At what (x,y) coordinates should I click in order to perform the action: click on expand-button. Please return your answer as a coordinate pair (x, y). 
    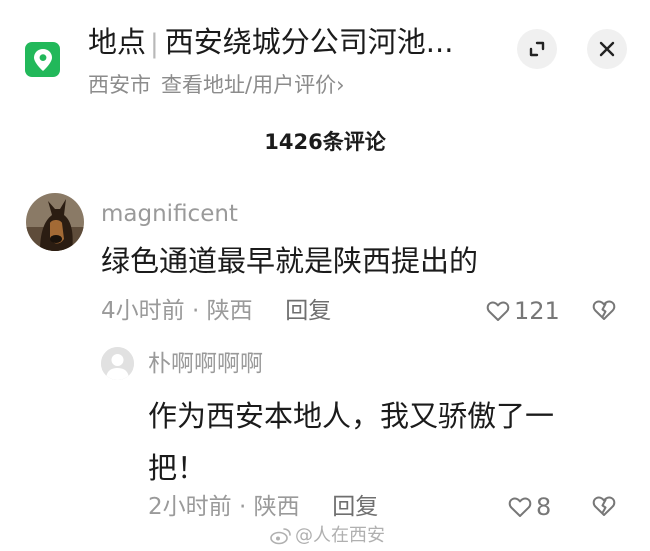
    Looking at the image, I should click on (537, 49).